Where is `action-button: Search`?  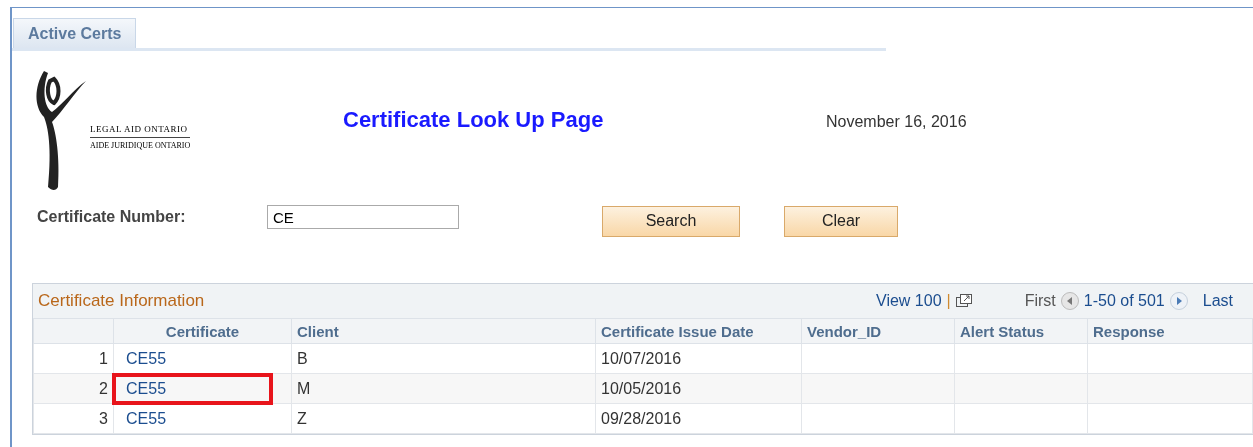 action-button: Search is located at coordinates (671, 221).